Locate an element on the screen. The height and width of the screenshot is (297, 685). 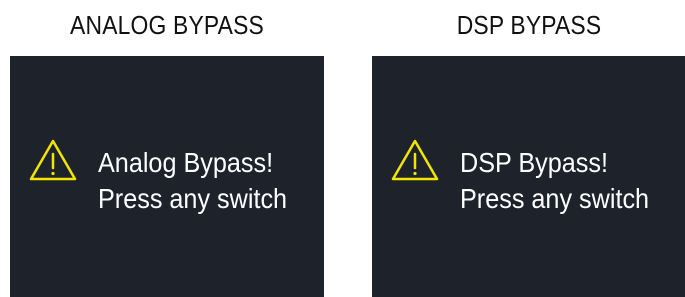
message-line-1: DSP Bypass! is located at coordinates (534, 162).